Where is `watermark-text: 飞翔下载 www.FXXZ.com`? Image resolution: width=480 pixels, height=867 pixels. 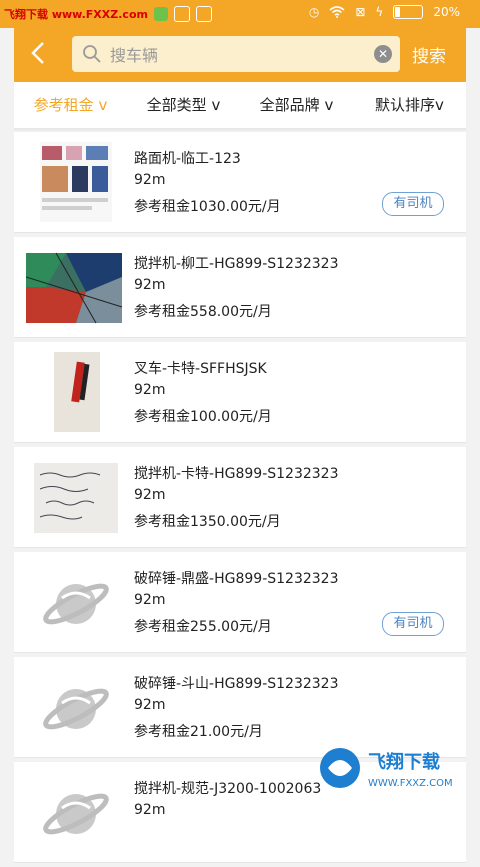
watermark-text: 飞翔下载 www.FXXZ.com is located at coordinates (76, 14).